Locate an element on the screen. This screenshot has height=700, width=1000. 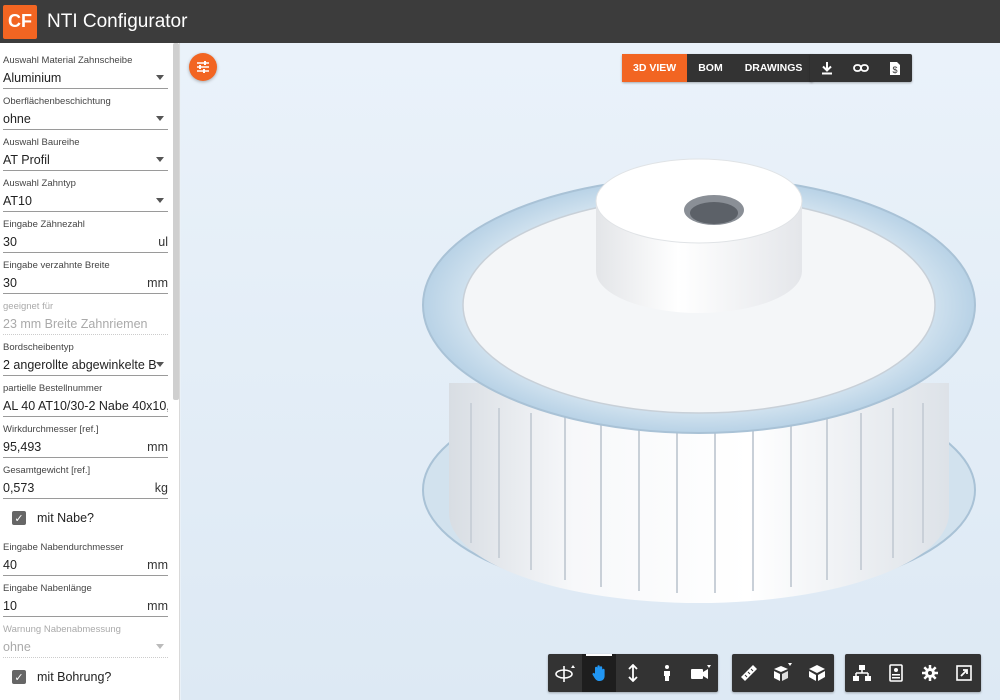
tab-bom: BOM is located at coordinates (710, 68).